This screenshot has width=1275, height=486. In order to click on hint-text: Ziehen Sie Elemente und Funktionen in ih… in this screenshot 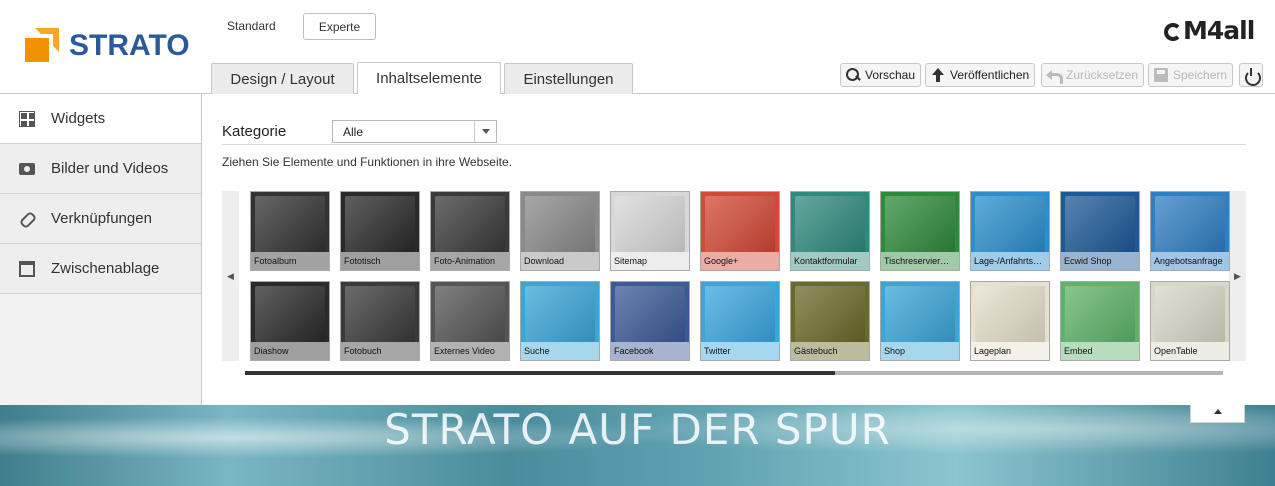, I will do `click(367, 162)`.